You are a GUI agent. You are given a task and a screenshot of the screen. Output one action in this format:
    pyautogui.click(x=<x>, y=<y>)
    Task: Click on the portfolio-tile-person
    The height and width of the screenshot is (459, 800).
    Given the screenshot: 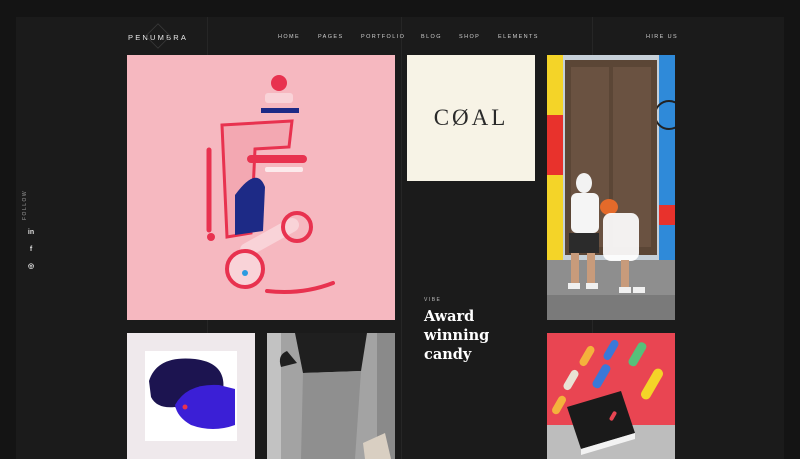 What is the action you would take?
    pyautogui.click(x=331, y=396)
    